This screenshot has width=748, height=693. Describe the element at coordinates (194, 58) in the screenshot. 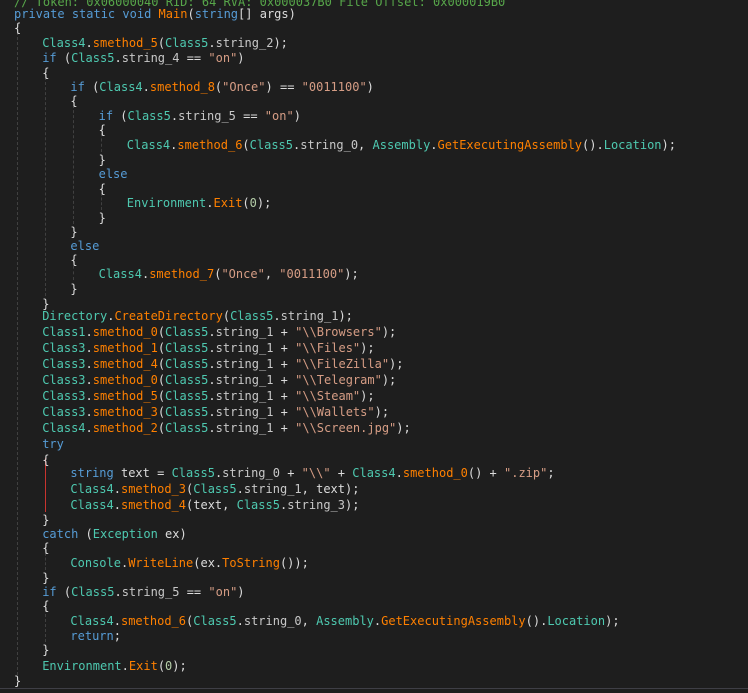

I see `code-token: ==` at that location.